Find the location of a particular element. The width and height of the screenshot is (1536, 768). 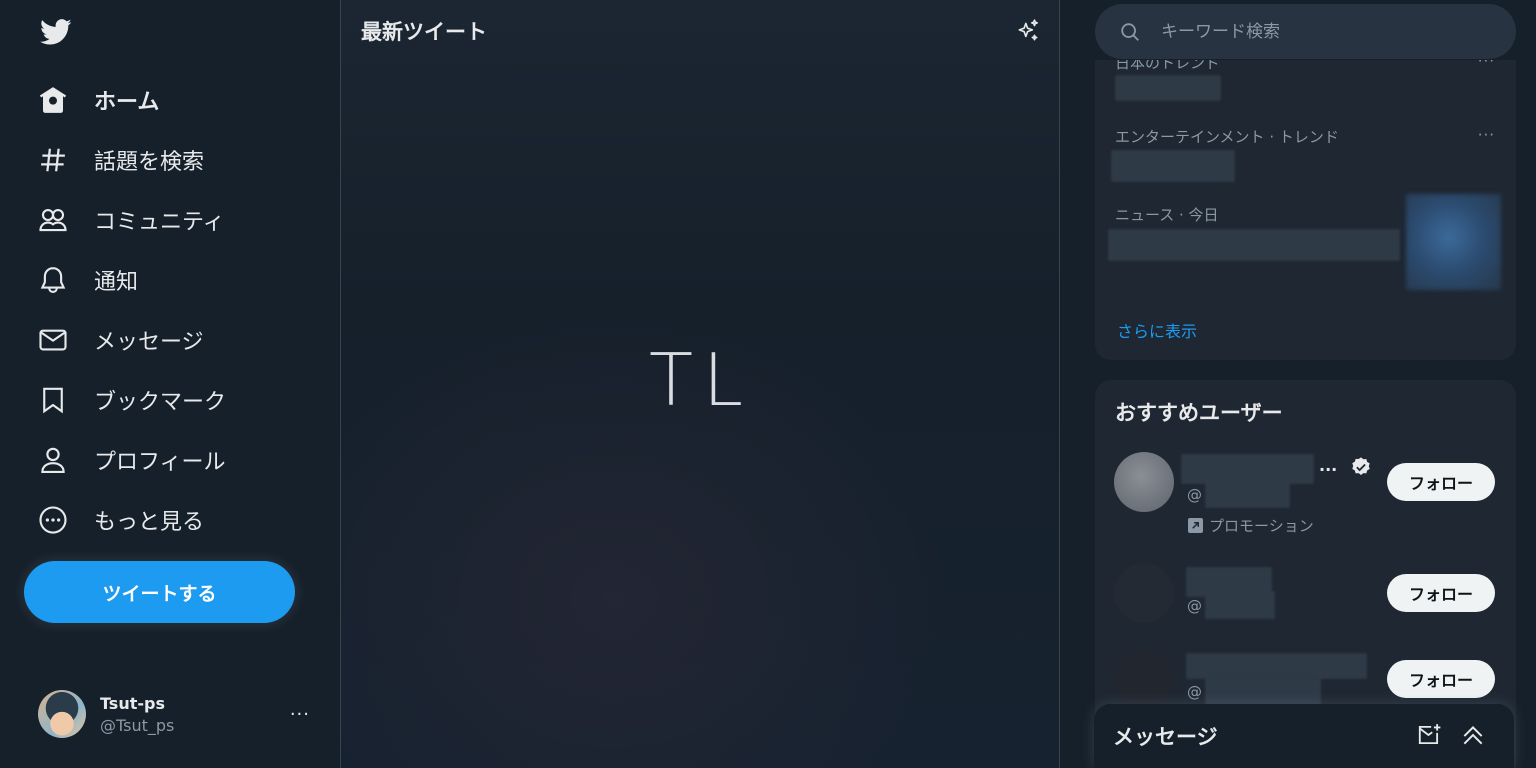

user-name-redacted is located at coordinates (1276, 666).